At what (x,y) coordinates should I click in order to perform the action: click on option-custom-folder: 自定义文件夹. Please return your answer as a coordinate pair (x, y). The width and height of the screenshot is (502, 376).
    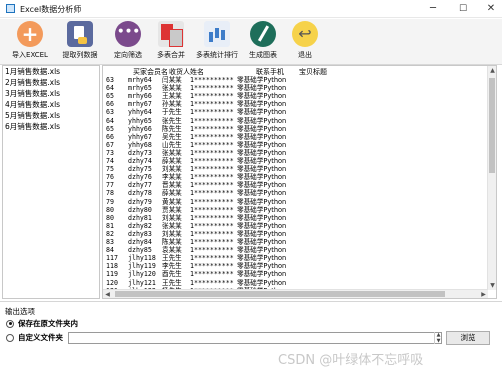
    Looking at the image, I should click on (34, 337).